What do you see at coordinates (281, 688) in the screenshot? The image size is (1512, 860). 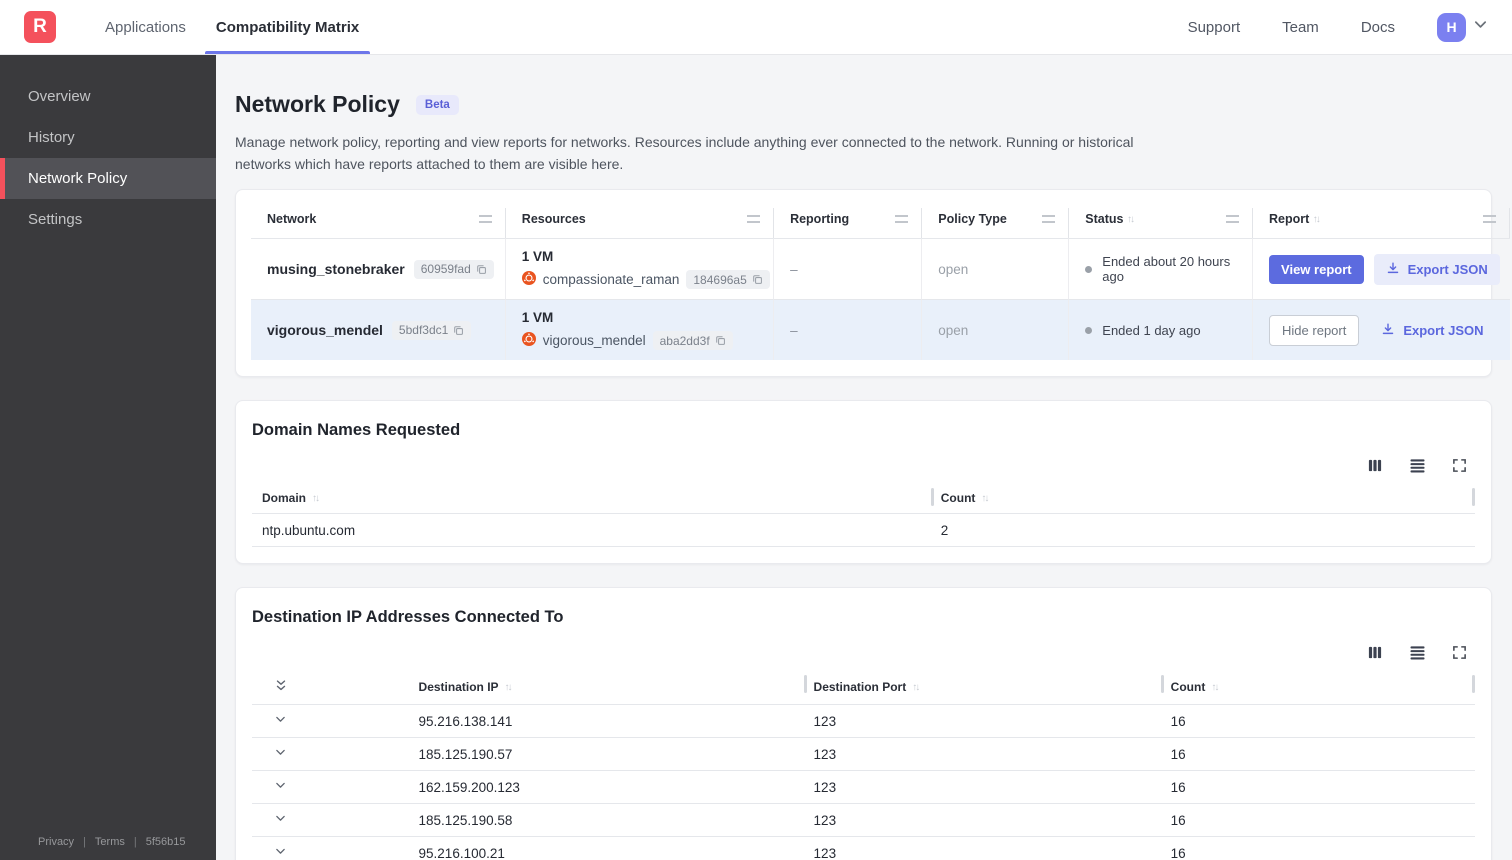 I see `double-chevron-icon` at bounding box center [281, 688].